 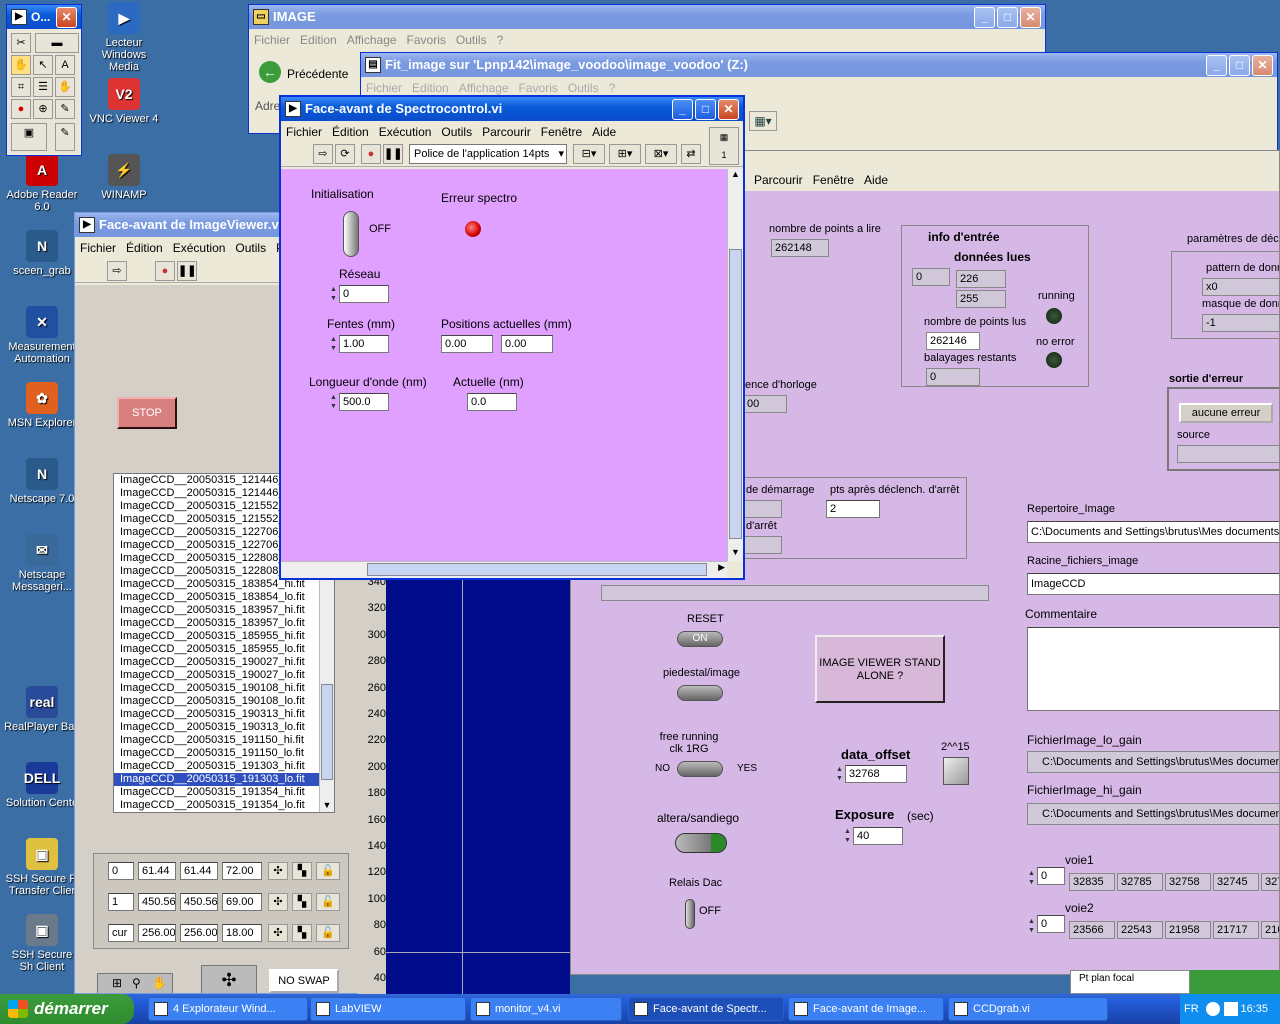 What do you see at coordinates (1051, 876) in the screenshot?
I see `voie1-index: 0` at bounding box center [1051, 876].